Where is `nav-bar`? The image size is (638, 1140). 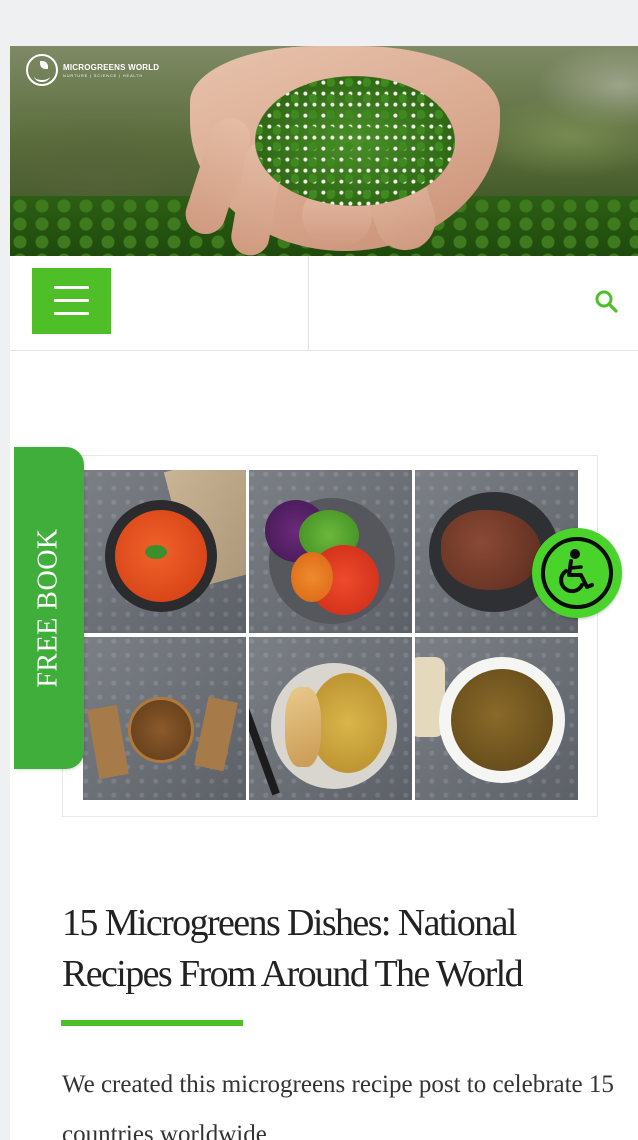
nav-bar is located at coordinates (324, 303).